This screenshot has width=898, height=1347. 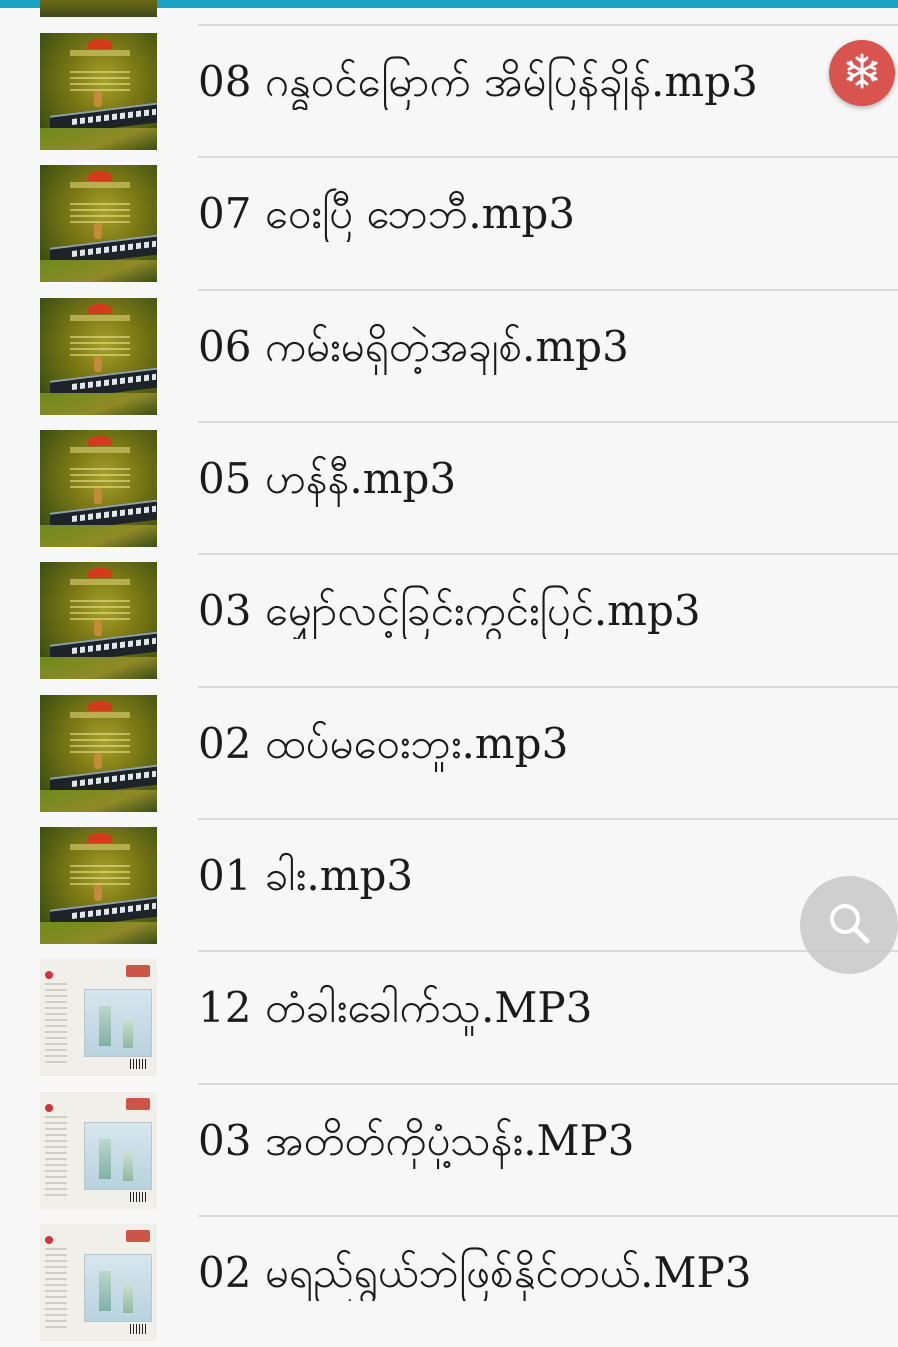 I want to click on track-row: 02 ထပ်မဝေးဘူး.mp3, so click(x=449, y=752).